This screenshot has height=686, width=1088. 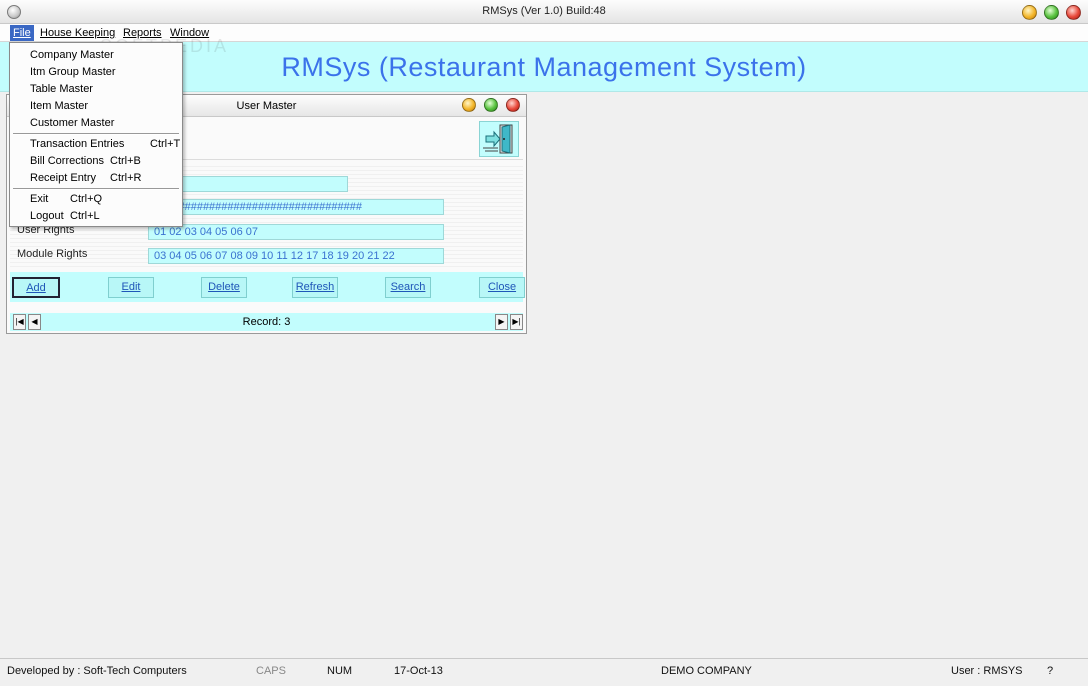 What do you see at coordinates (36, 287) in the screenshot?
I see `add-button: Add` at bounding box center [36, 287].